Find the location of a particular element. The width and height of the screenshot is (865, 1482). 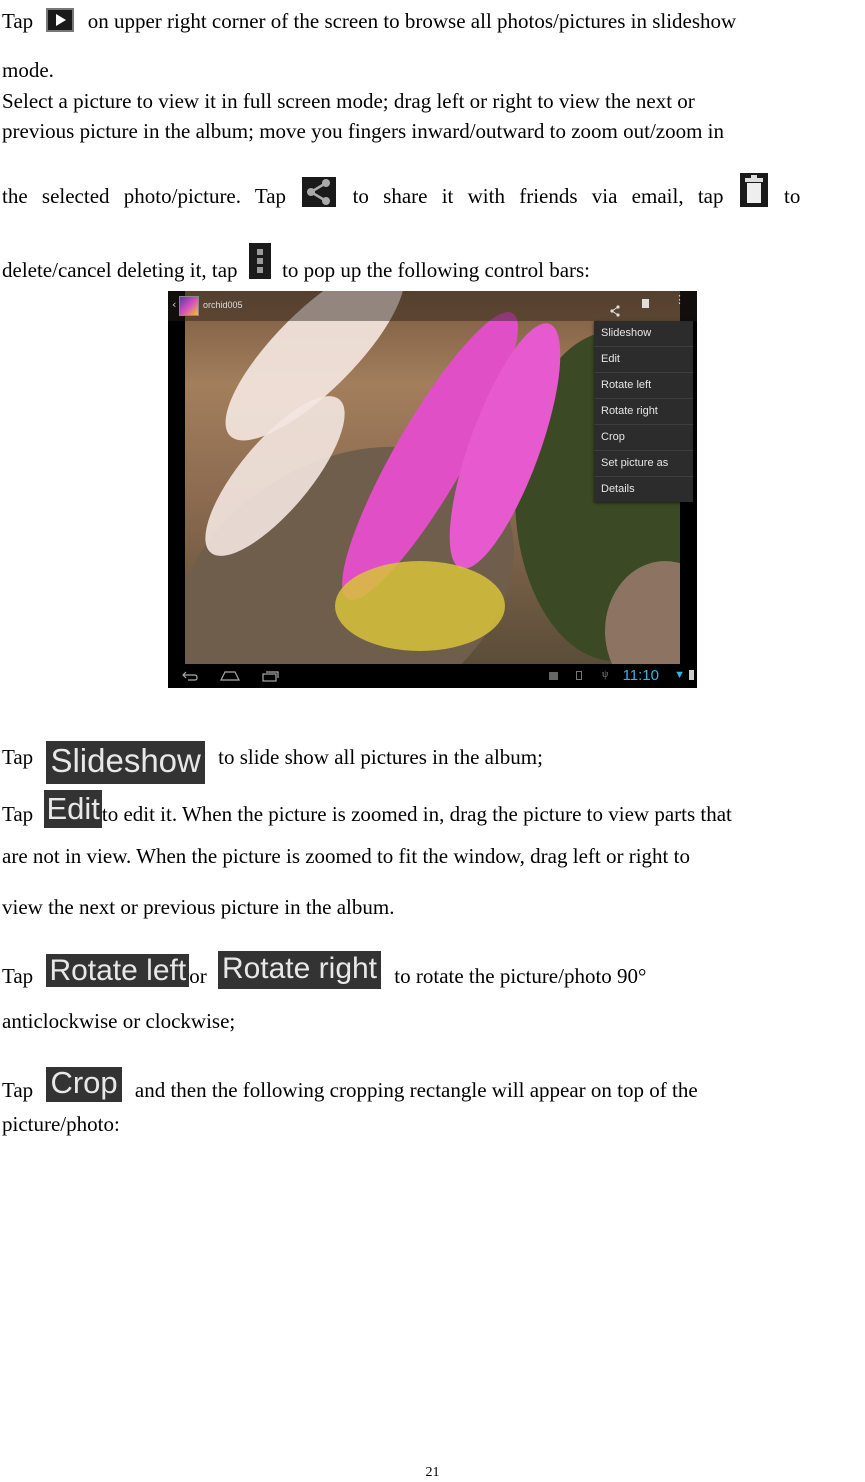

text: to rotate the picture/photo 90° is located at coordinates (520, 976).